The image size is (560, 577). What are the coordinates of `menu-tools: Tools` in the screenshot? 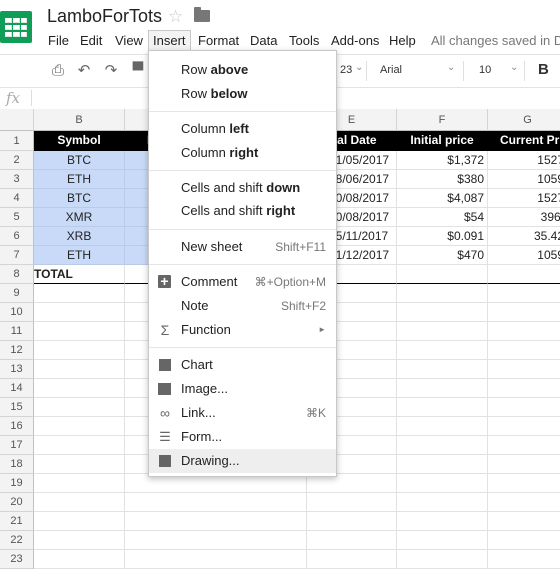 It's located at (304, 41).